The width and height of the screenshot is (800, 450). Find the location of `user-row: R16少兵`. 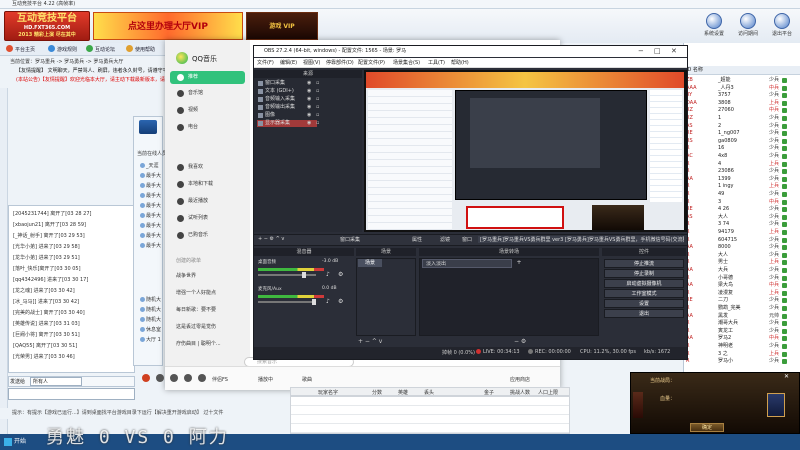

user-row: R16少兵 is located at coordinates (742, 148).